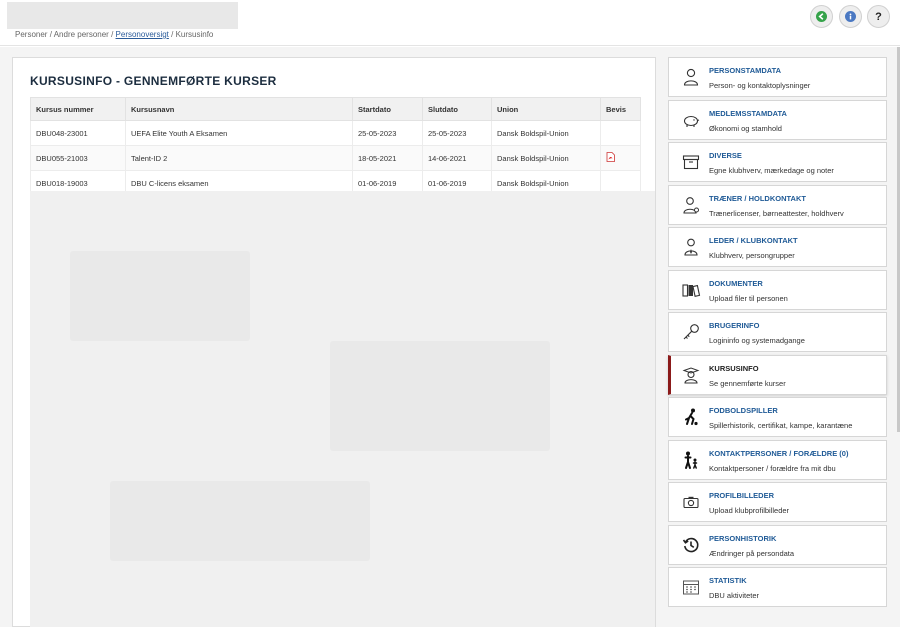  I want to click on breadcrumb-andre-personer: Andre personer, so click(81, 34).